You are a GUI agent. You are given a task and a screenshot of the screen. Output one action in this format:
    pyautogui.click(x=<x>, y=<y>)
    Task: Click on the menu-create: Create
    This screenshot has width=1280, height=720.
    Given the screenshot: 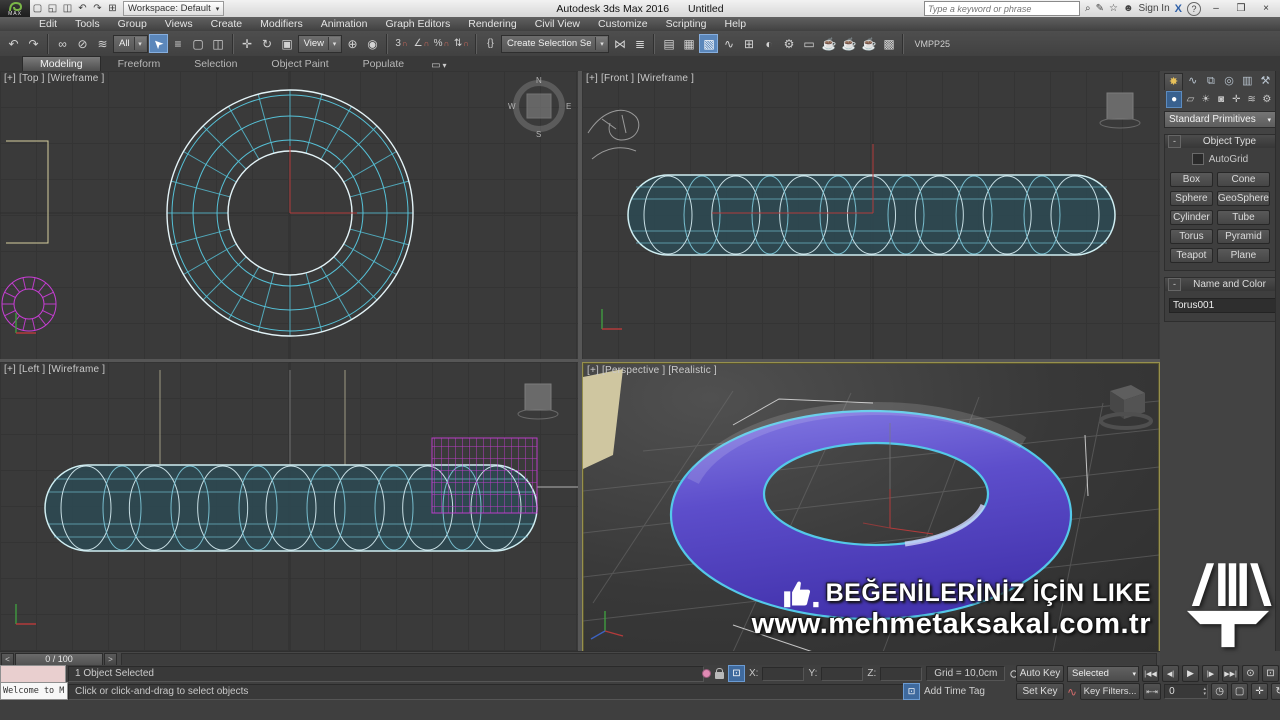 What is the action you would take?
    pyautogui.click(x=227, y=24)
    